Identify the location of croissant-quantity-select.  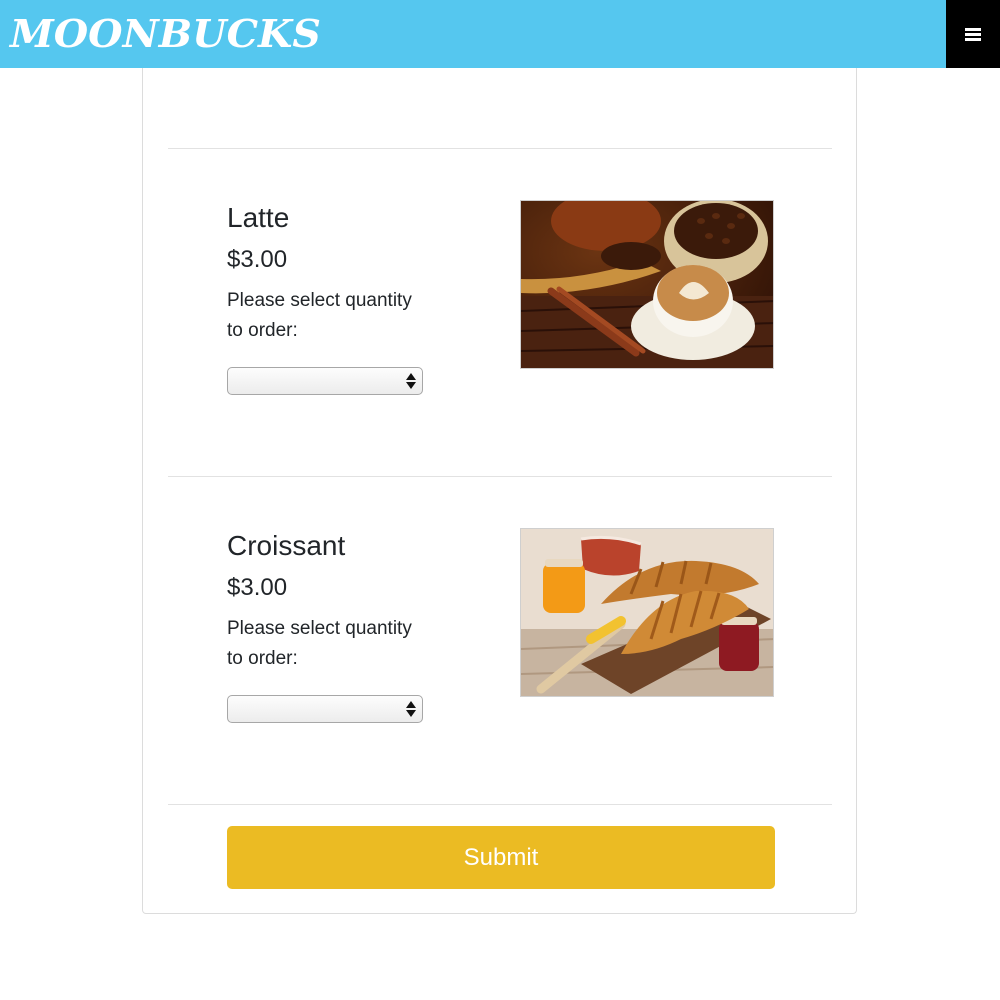
(325, 709).